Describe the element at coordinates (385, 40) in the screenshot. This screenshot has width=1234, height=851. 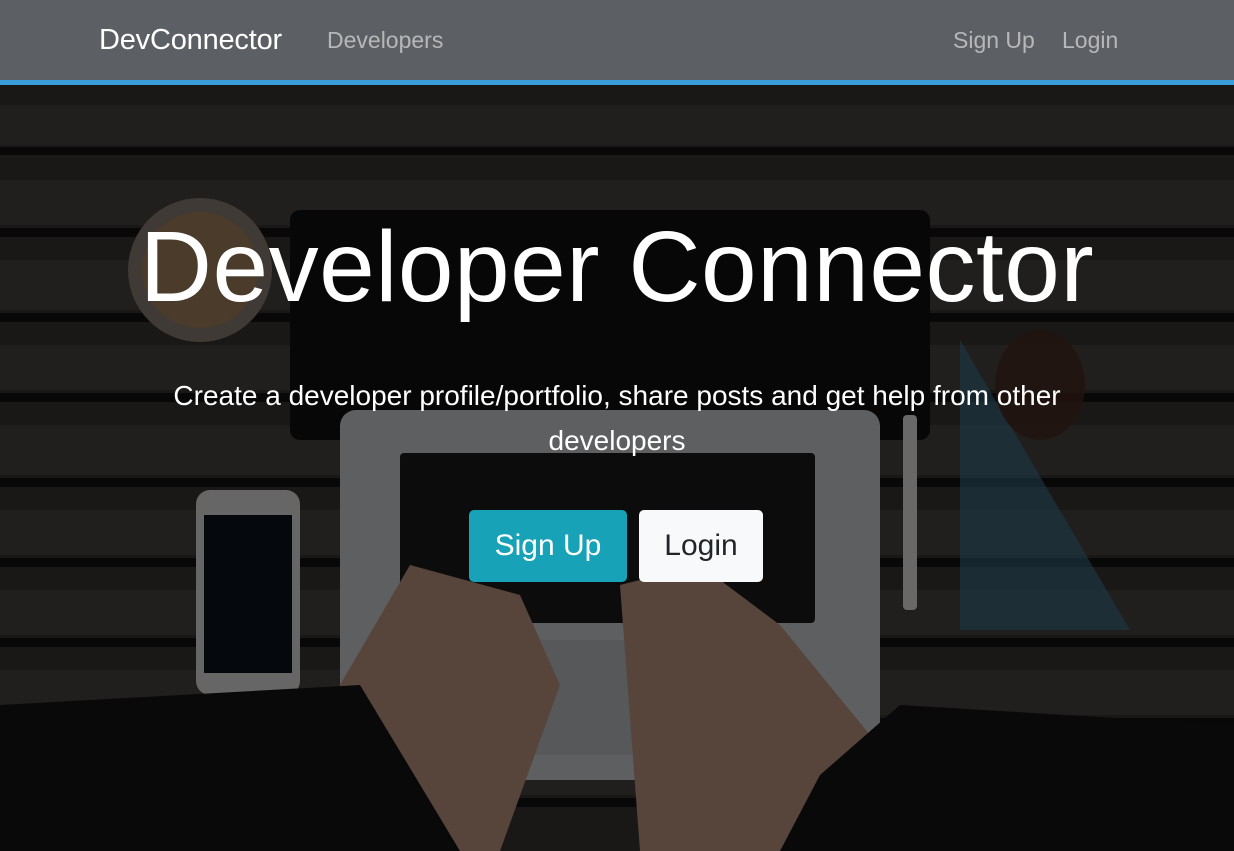
I see `nav-developers-link: Developers` at that location.